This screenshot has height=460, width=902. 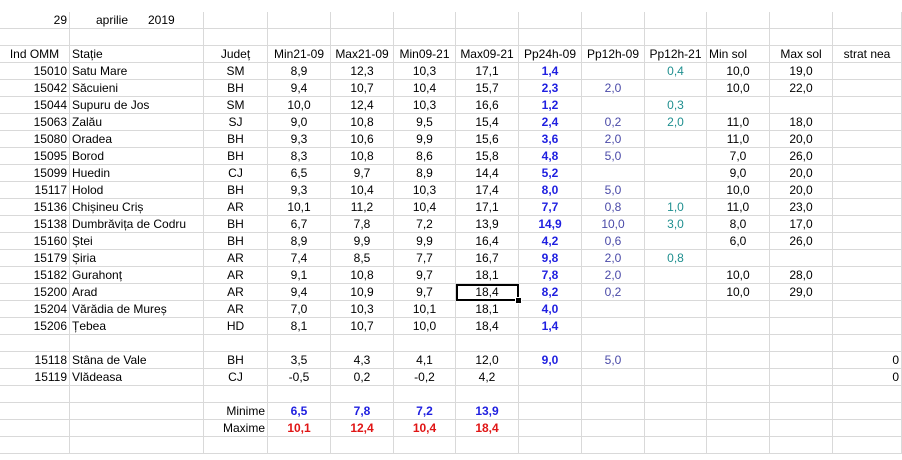 I want to click on station-pp24-cell: 8,0, so click(x=550, y=190).